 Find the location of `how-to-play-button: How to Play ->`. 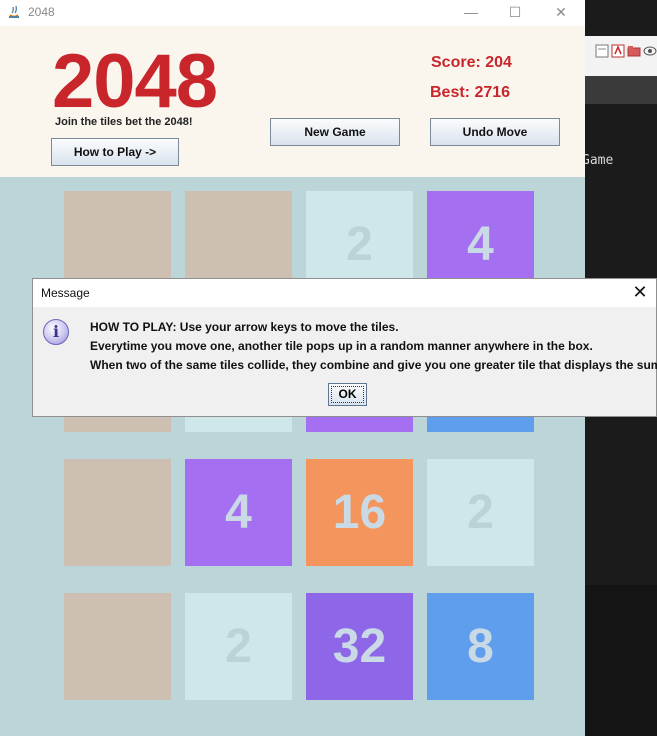

how-to-play-button: How to Play -> is located at coordinates (115, 152).